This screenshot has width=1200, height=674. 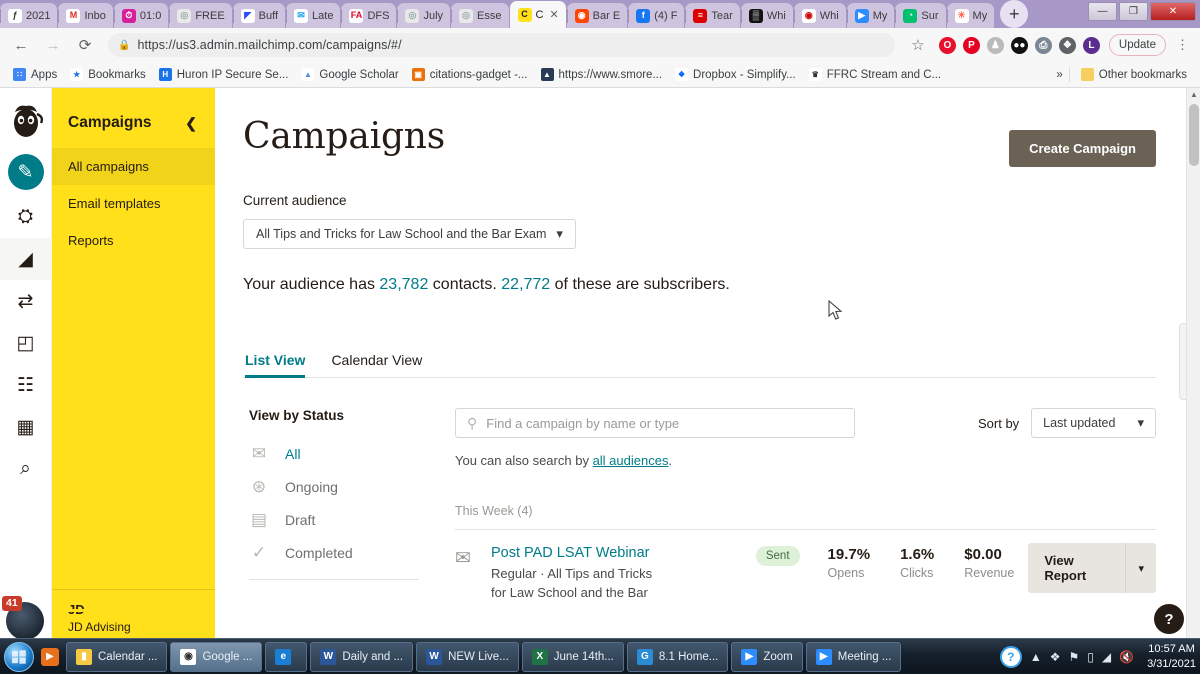 I want to click on sort-select: Last updated ▾, so click(x=1093, y=423).